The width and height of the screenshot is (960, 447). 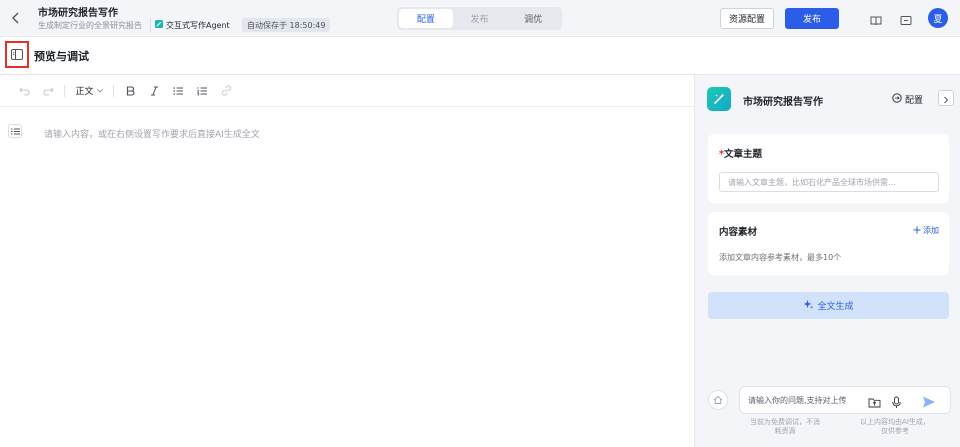 I want to click on autosave-status: 自动保存于 18:50:49, so click(x=286, y=25).